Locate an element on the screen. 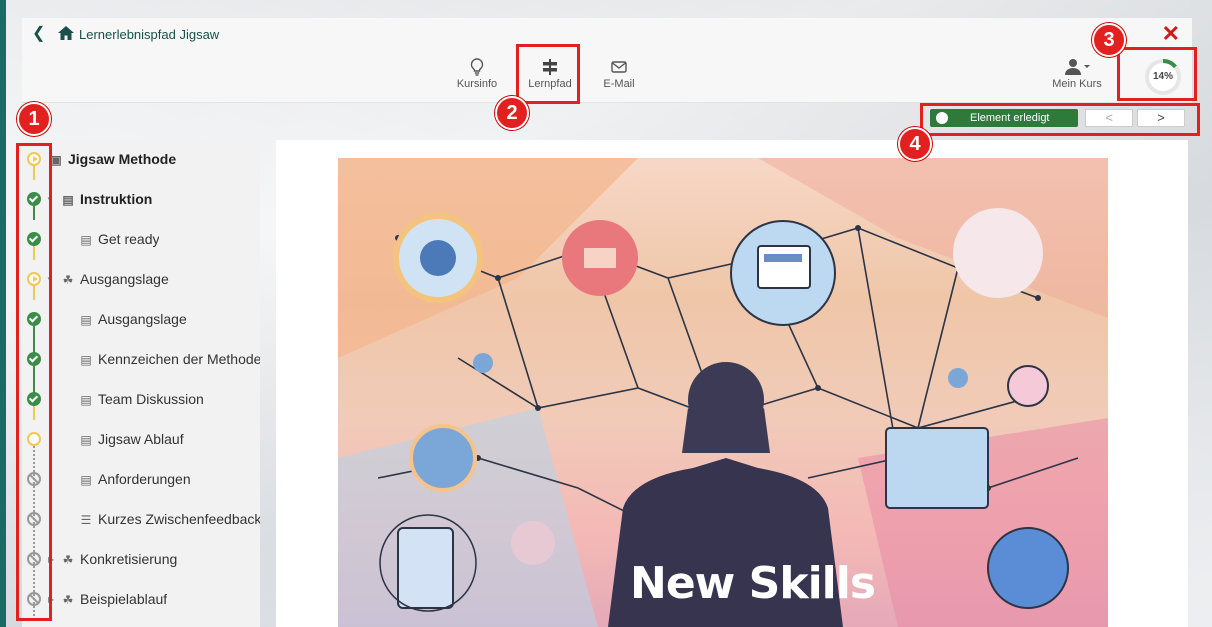 Image resolution: width=1212 pixels, height=627 pixels. close-icon: ✕ is located at coordinates (1171, 34).